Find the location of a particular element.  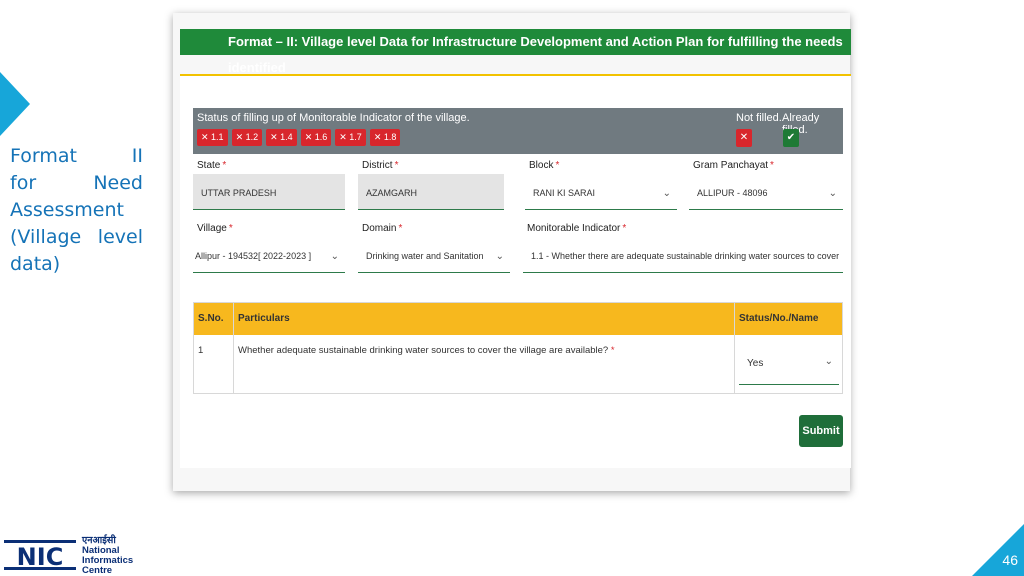

district-value: AZAMGARH is located at coordinates (392, 193).